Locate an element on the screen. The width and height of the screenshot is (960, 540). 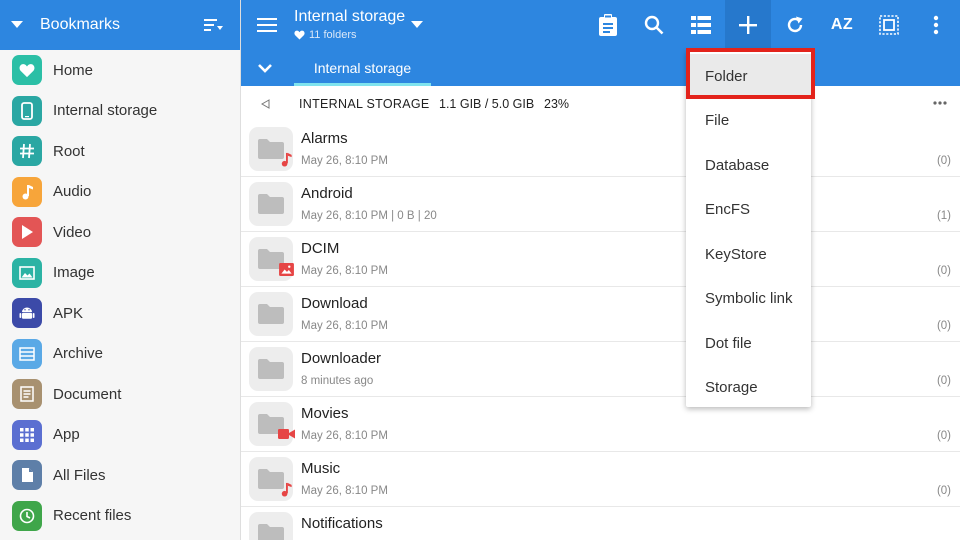
android-icon is located at coordinates (27, 313).